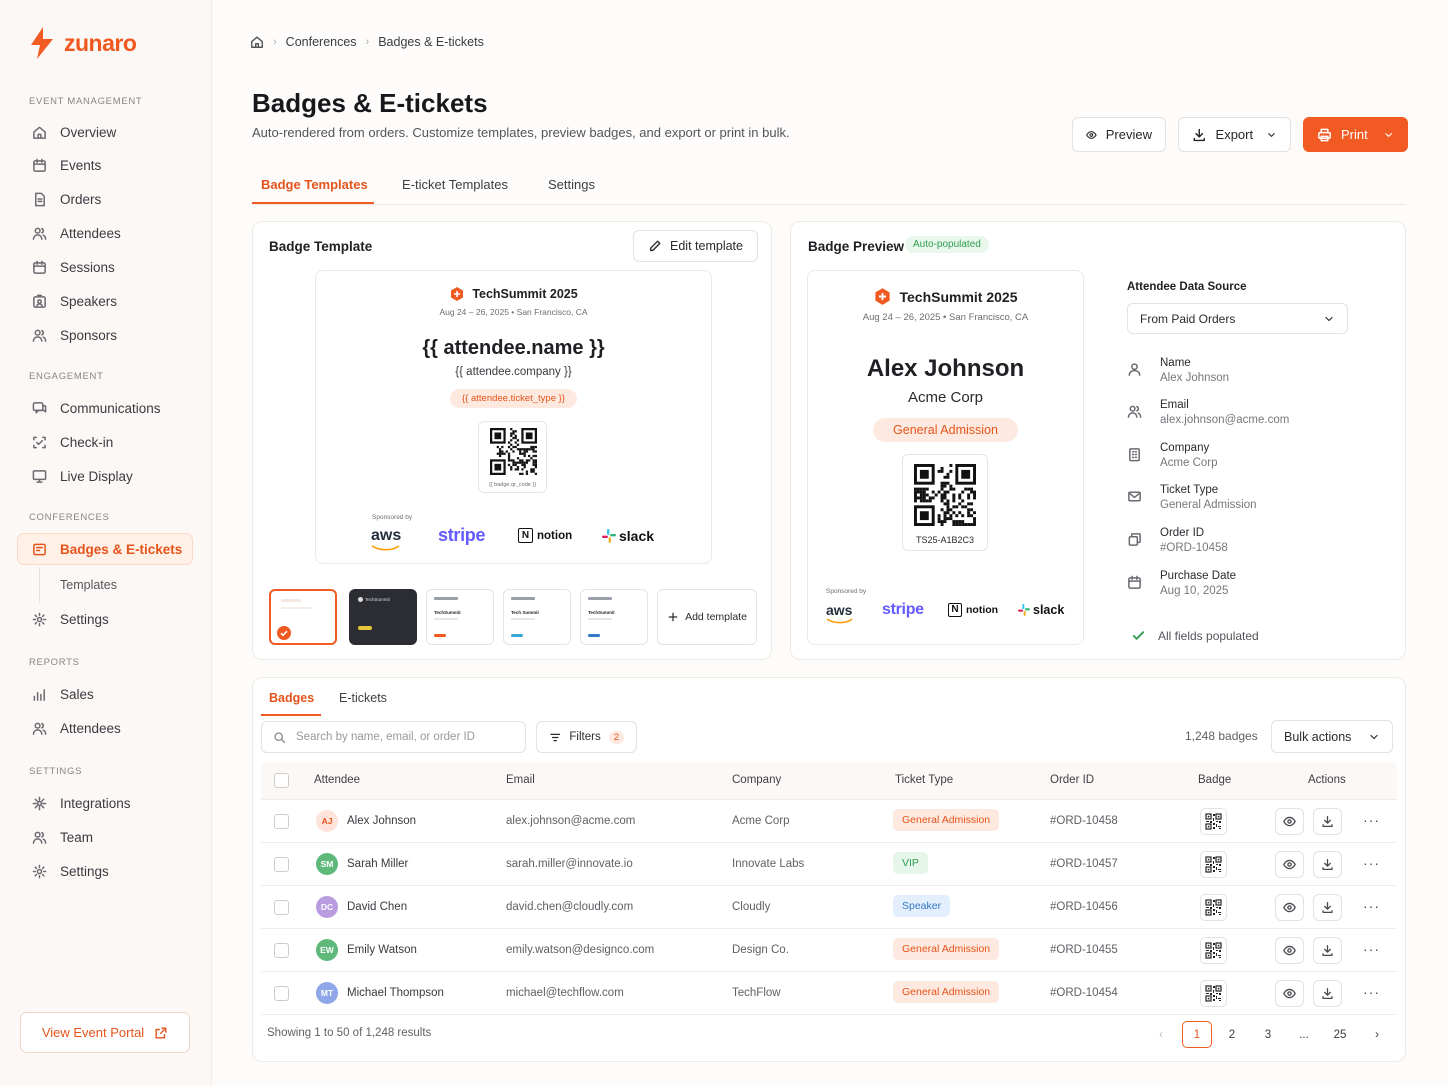  I want to click on sidebar-item-team: Team, so click(62, 837).